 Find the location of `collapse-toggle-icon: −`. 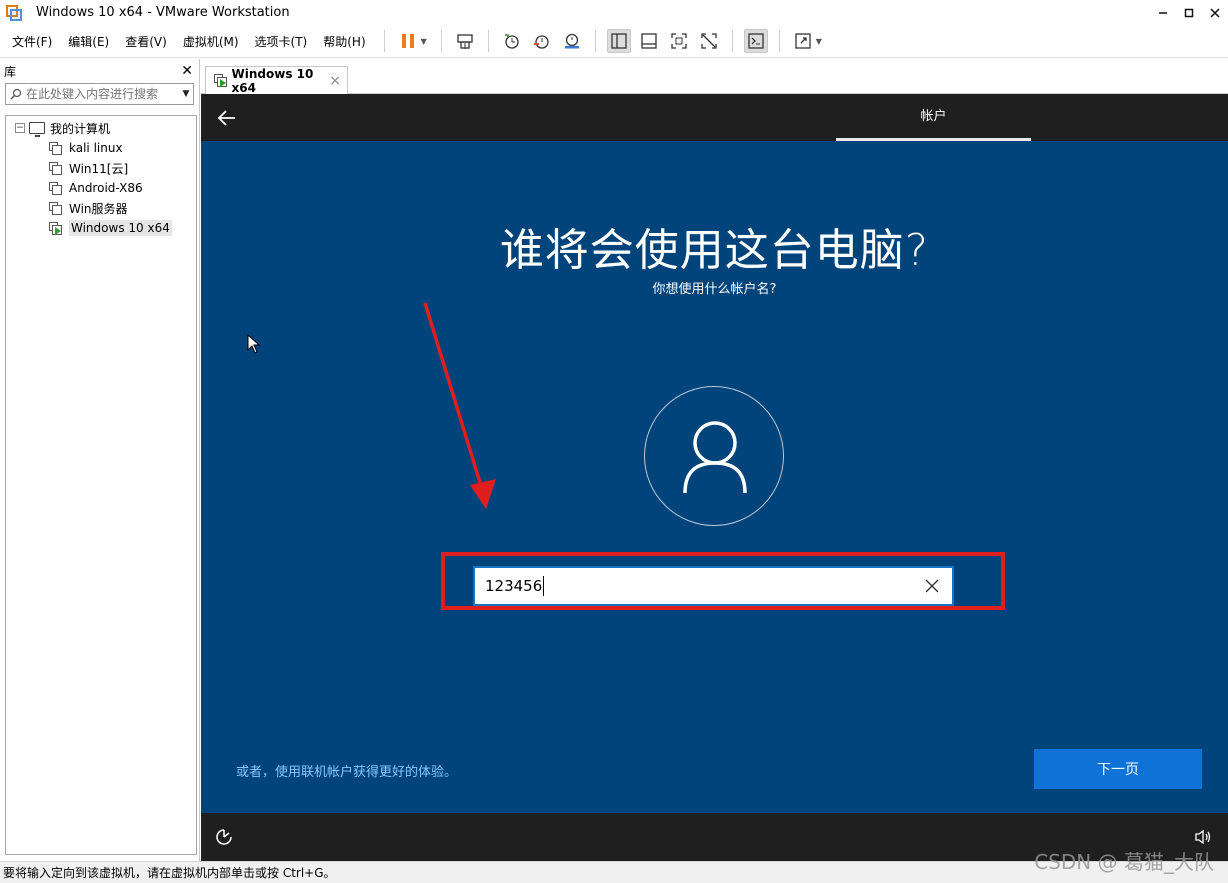

collapse-toggle-icon: − is located at coordinates (20, 128).